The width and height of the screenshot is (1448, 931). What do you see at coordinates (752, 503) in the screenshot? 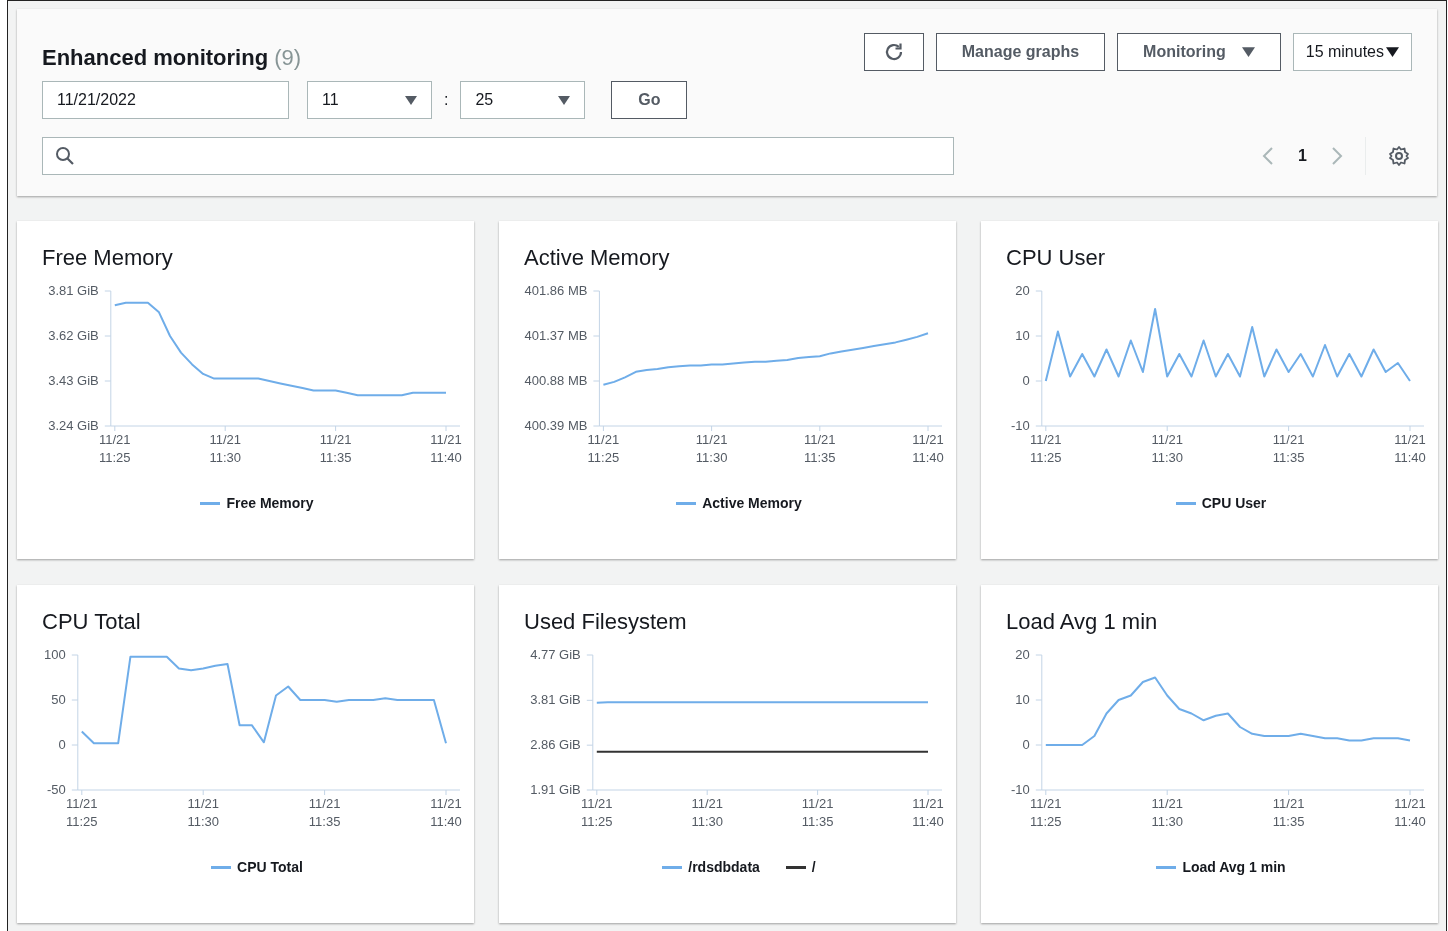
I see `legend-label: Active Memory` at bounding box center [752, 503].